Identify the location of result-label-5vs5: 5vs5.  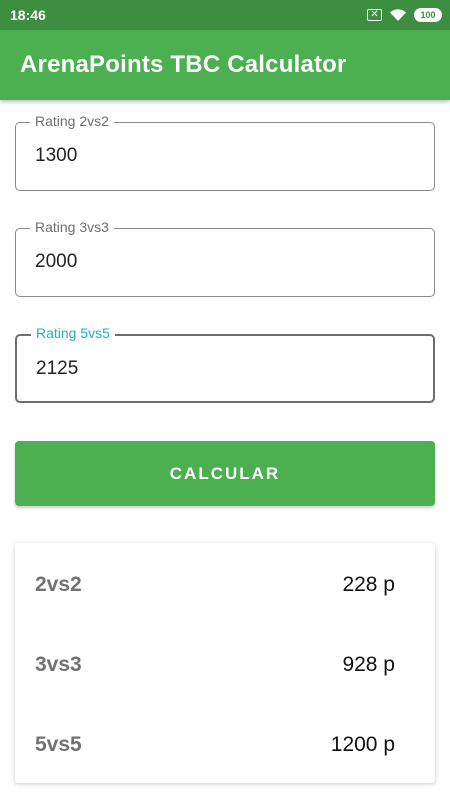
(58, 744).